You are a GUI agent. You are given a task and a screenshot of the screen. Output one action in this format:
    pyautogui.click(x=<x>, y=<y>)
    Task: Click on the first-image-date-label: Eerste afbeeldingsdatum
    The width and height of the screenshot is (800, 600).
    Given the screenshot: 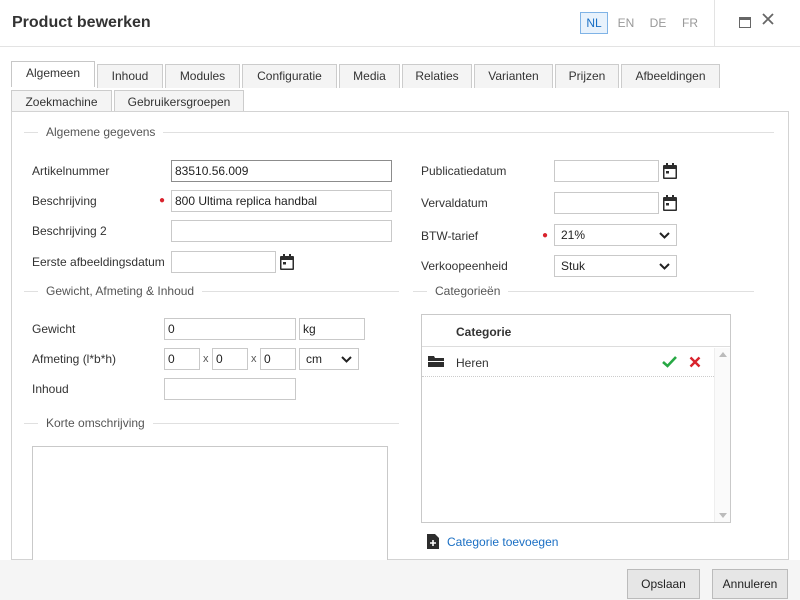 What is the action you would take?
    pyautogui.click(x=98, y=262)
    